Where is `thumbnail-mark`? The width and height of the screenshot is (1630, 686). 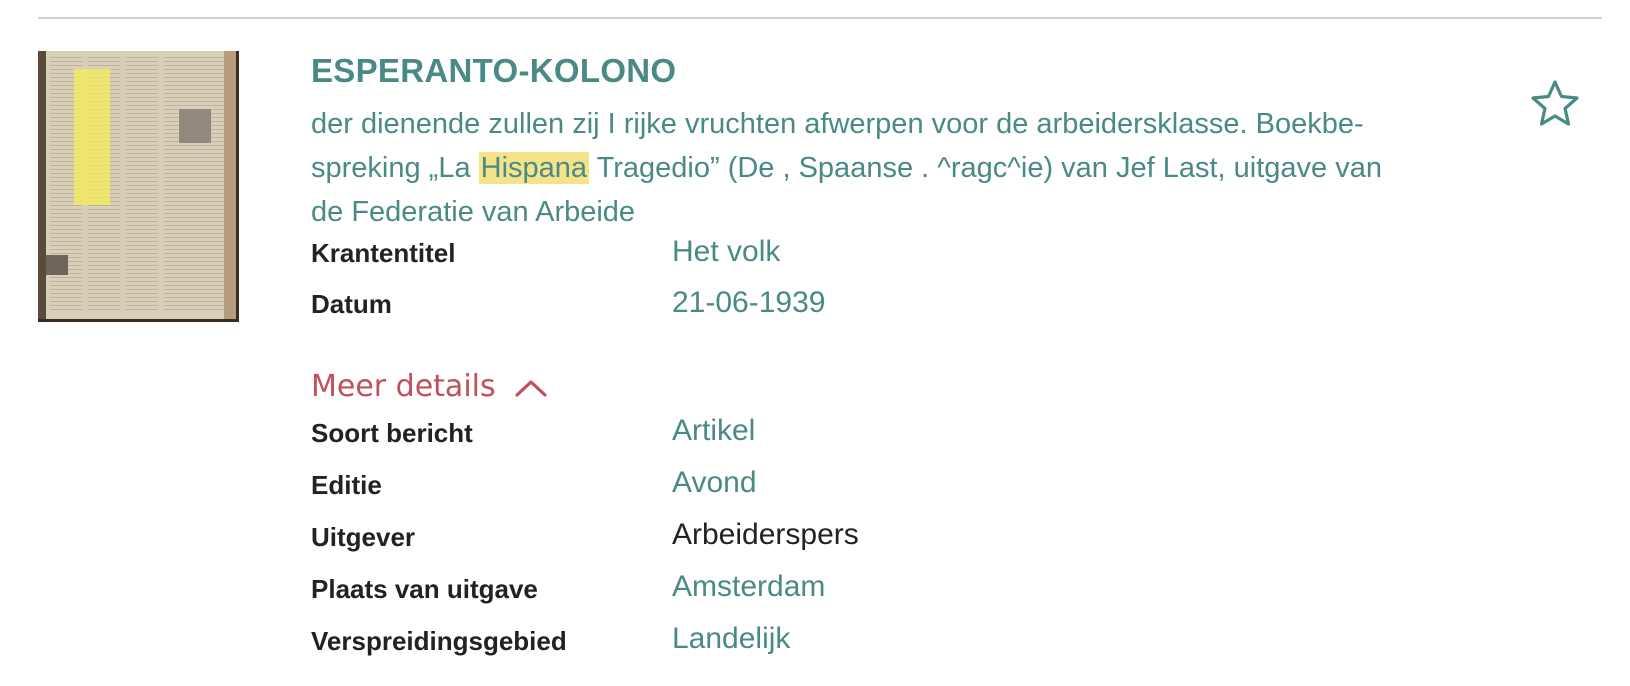 thumbnail-mark is located at coordinates (57, 265).